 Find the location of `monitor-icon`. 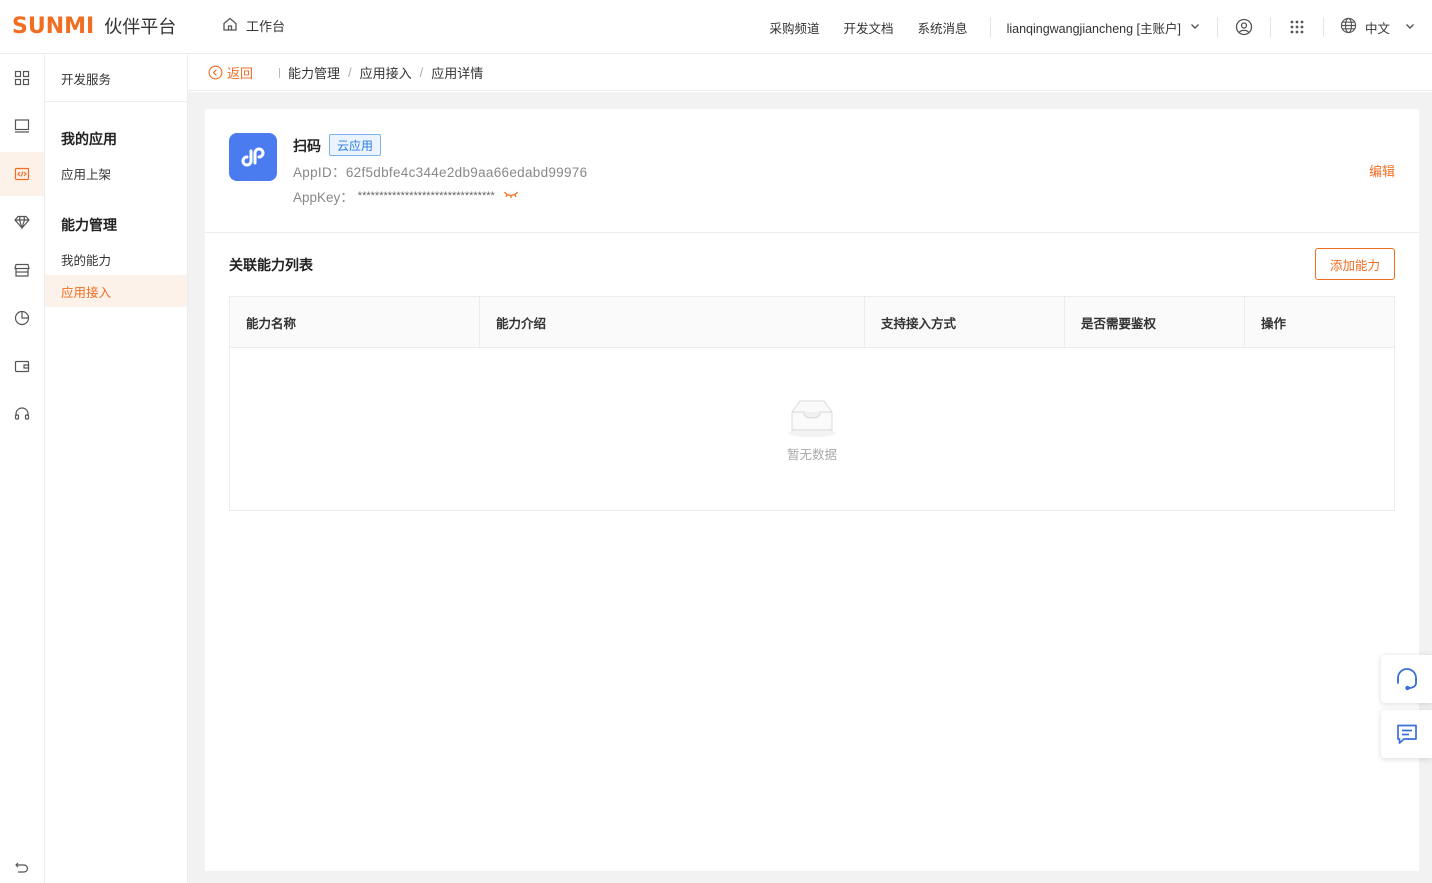

monitor-icon is located at coordinates (22, 126).